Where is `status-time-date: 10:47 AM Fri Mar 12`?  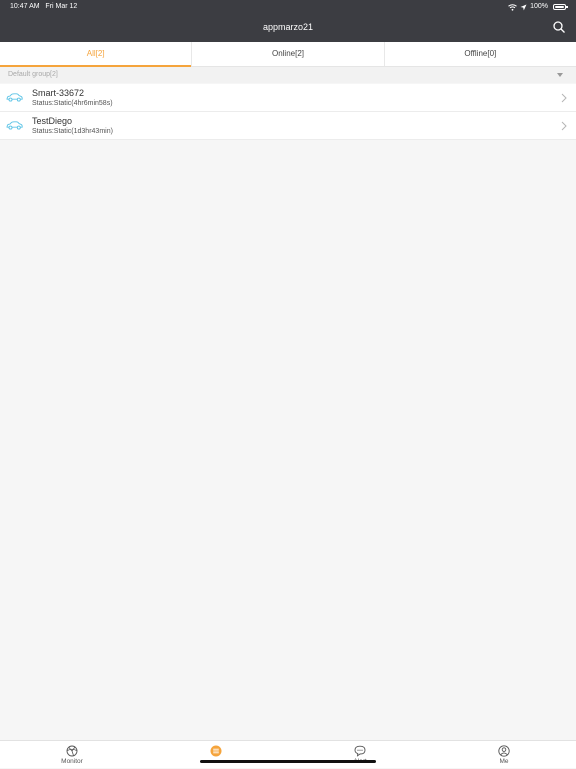 status-time-date: 10:47 AM Fri Mar 12 is located at coordinates (43, 7).